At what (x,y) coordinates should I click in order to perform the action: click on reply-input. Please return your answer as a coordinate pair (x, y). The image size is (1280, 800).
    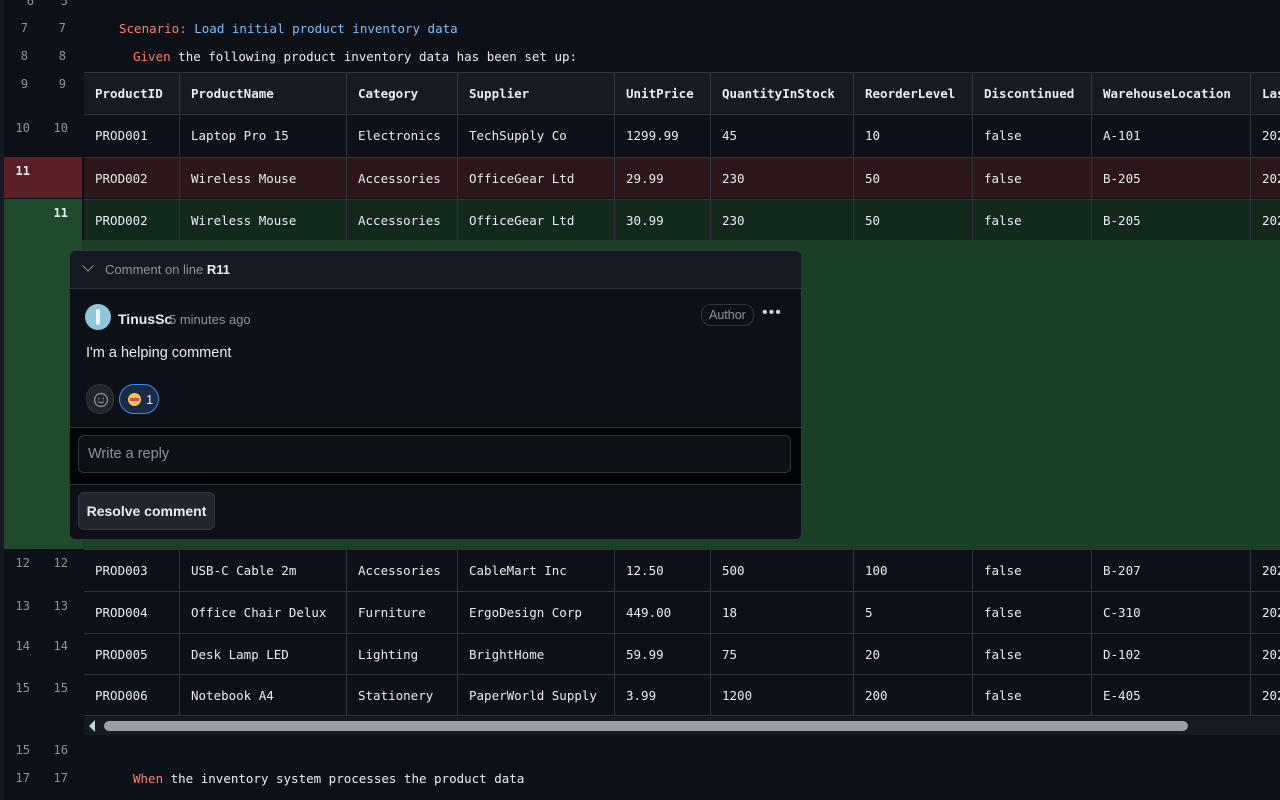
    Looking at the image, I should click on (434, 454).